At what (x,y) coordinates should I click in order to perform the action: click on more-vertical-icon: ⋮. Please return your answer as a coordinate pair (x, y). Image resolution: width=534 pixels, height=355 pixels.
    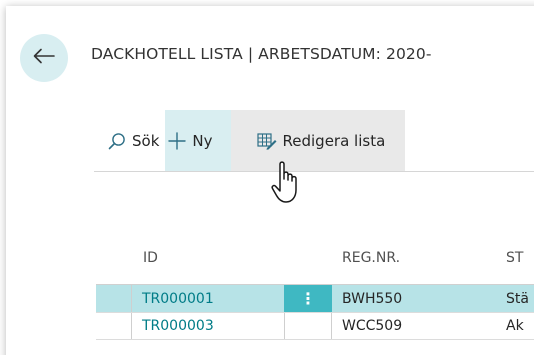
    Looking at the image, I should click on (308, 298).